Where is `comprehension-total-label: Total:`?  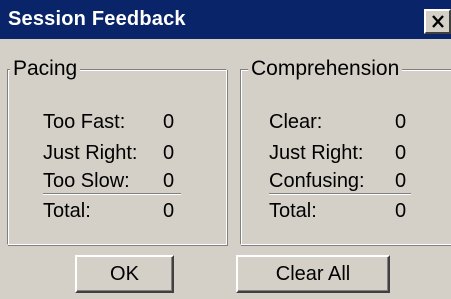
comprehension-total-label: Total: is located at coordinates (293, 211).